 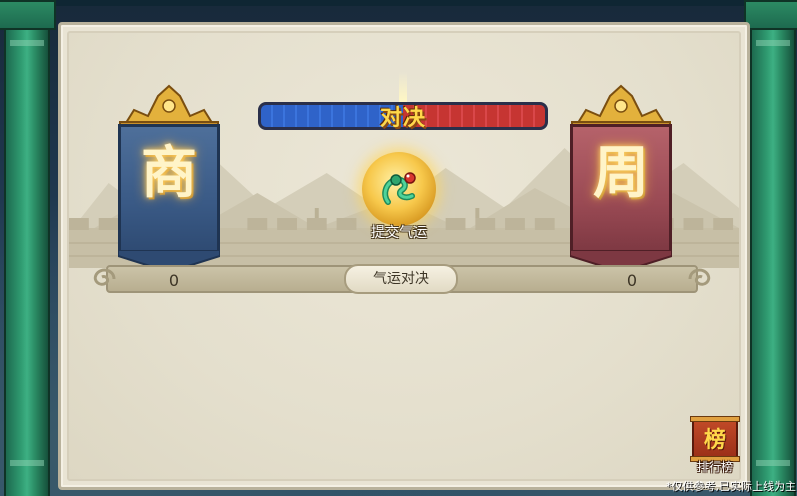 I want to click on ranking-button: 榜 排行榜, so click(x=715, y=446).